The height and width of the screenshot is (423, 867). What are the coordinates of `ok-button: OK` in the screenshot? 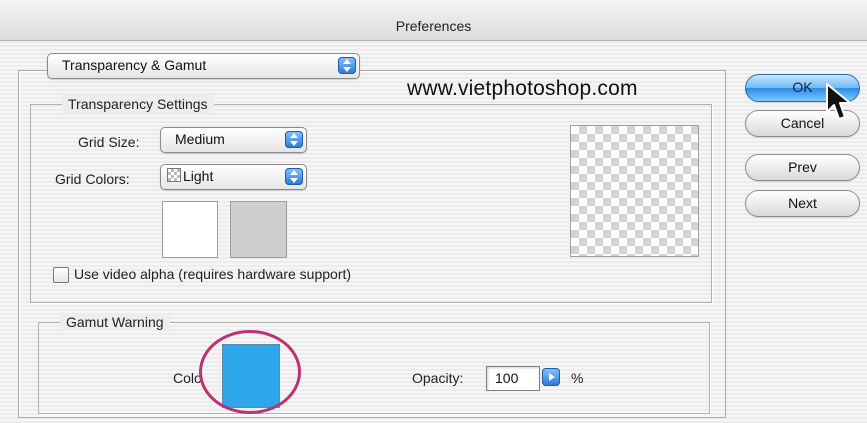 It's located at (802, 88).